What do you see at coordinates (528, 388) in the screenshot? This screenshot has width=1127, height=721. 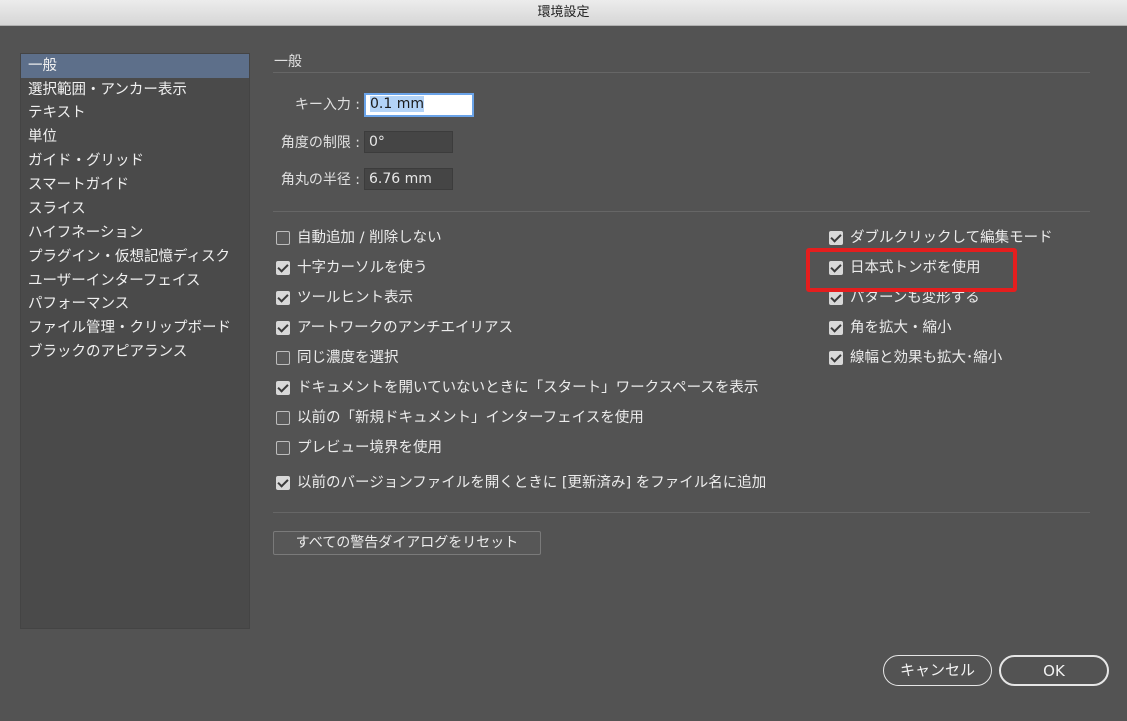 I see `option-label: ドキュメントを開いていないときに「スタート」ワークスペースを表示` at bounding box center [528, 388].